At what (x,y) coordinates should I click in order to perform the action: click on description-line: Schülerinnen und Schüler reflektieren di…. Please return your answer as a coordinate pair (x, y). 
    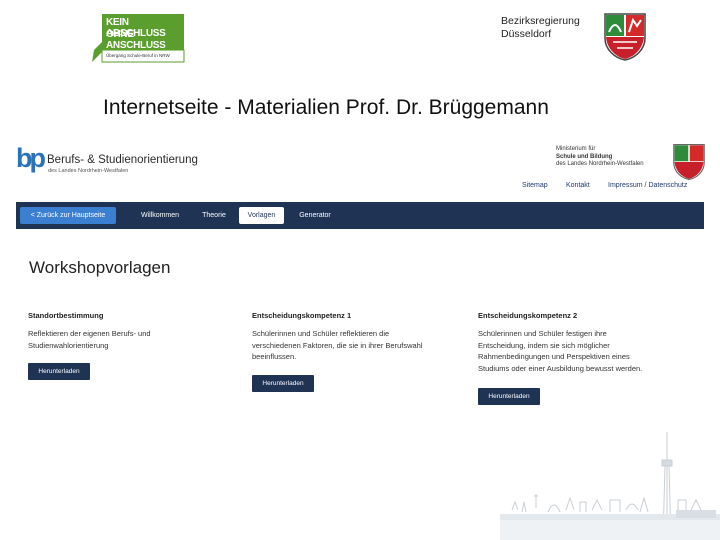
    Looking at the image, I should click on (321, 333).